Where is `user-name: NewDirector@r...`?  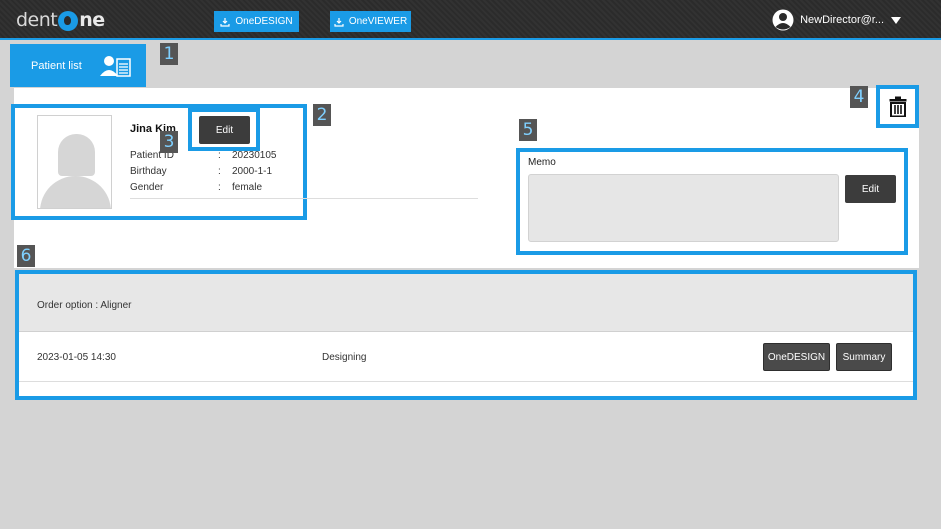
user-name: NewDirector@r... is located at coordinates (842, 20).